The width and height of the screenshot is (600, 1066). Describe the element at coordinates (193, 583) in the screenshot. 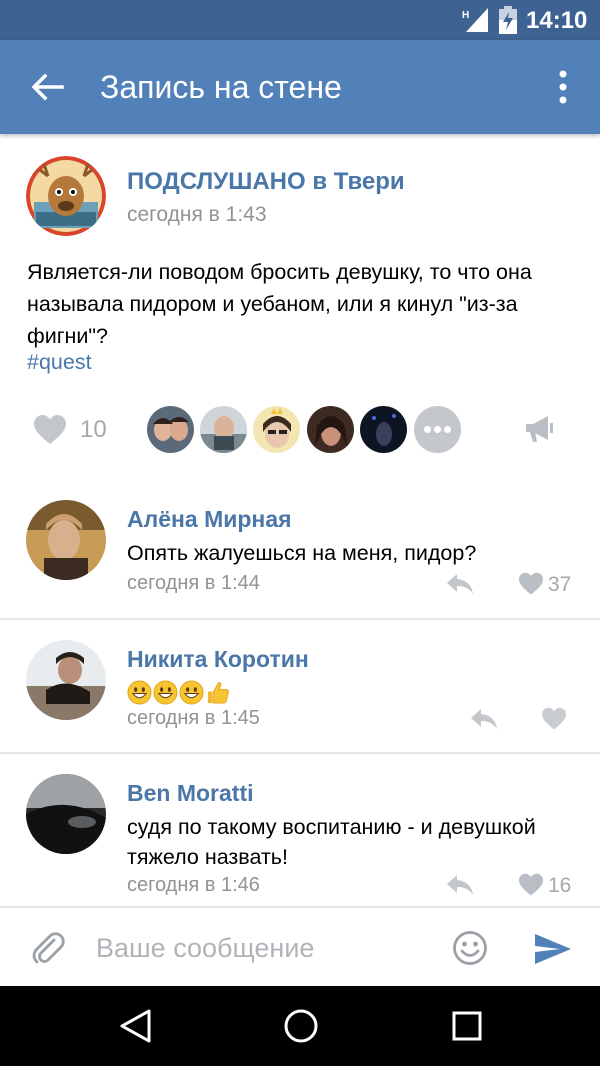

I see `comment-timestamp: сегодня в 1:44` at that location.